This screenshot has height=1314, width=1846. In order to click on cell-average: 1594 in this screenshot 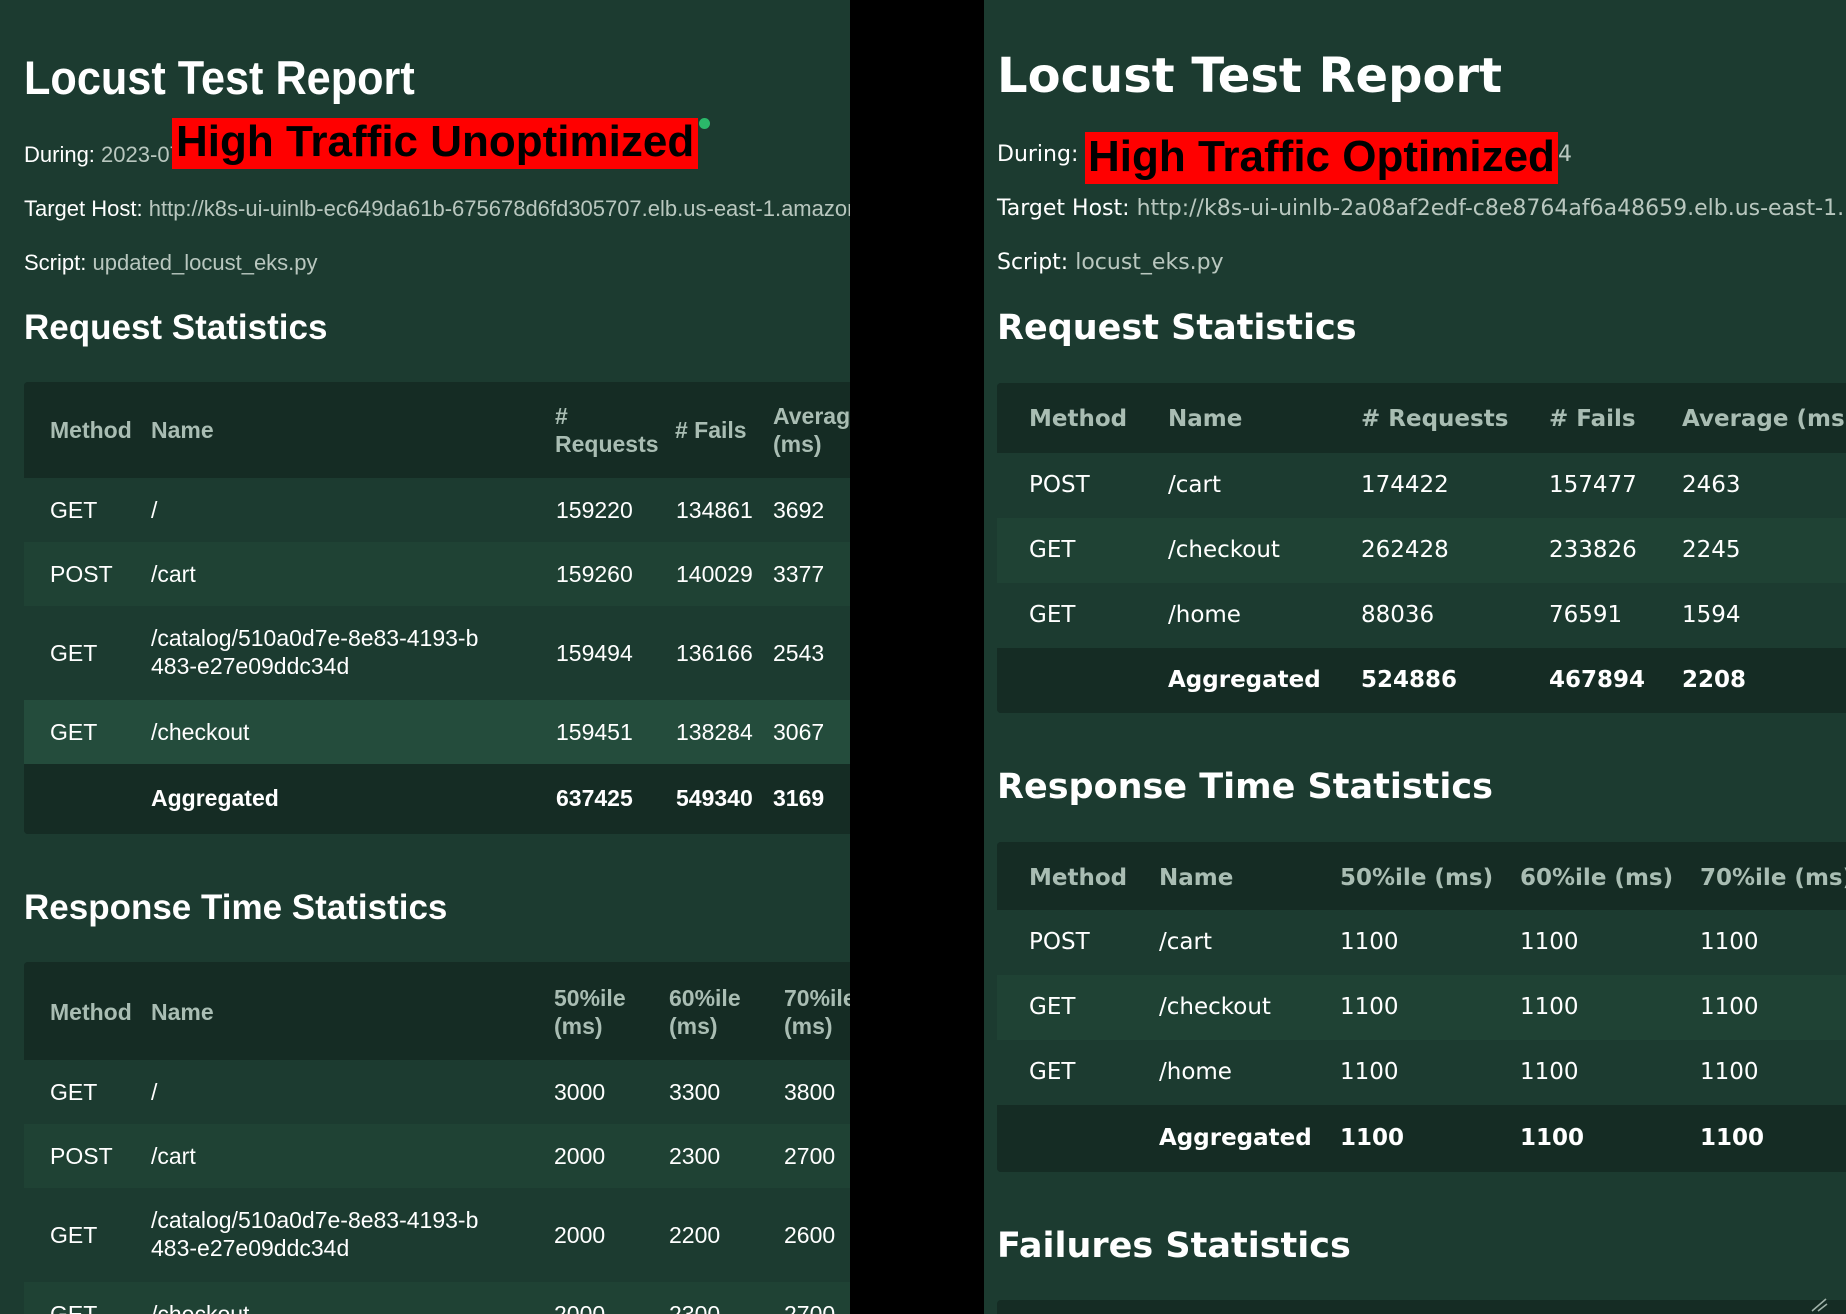, I will do `click(1711, 615)`.